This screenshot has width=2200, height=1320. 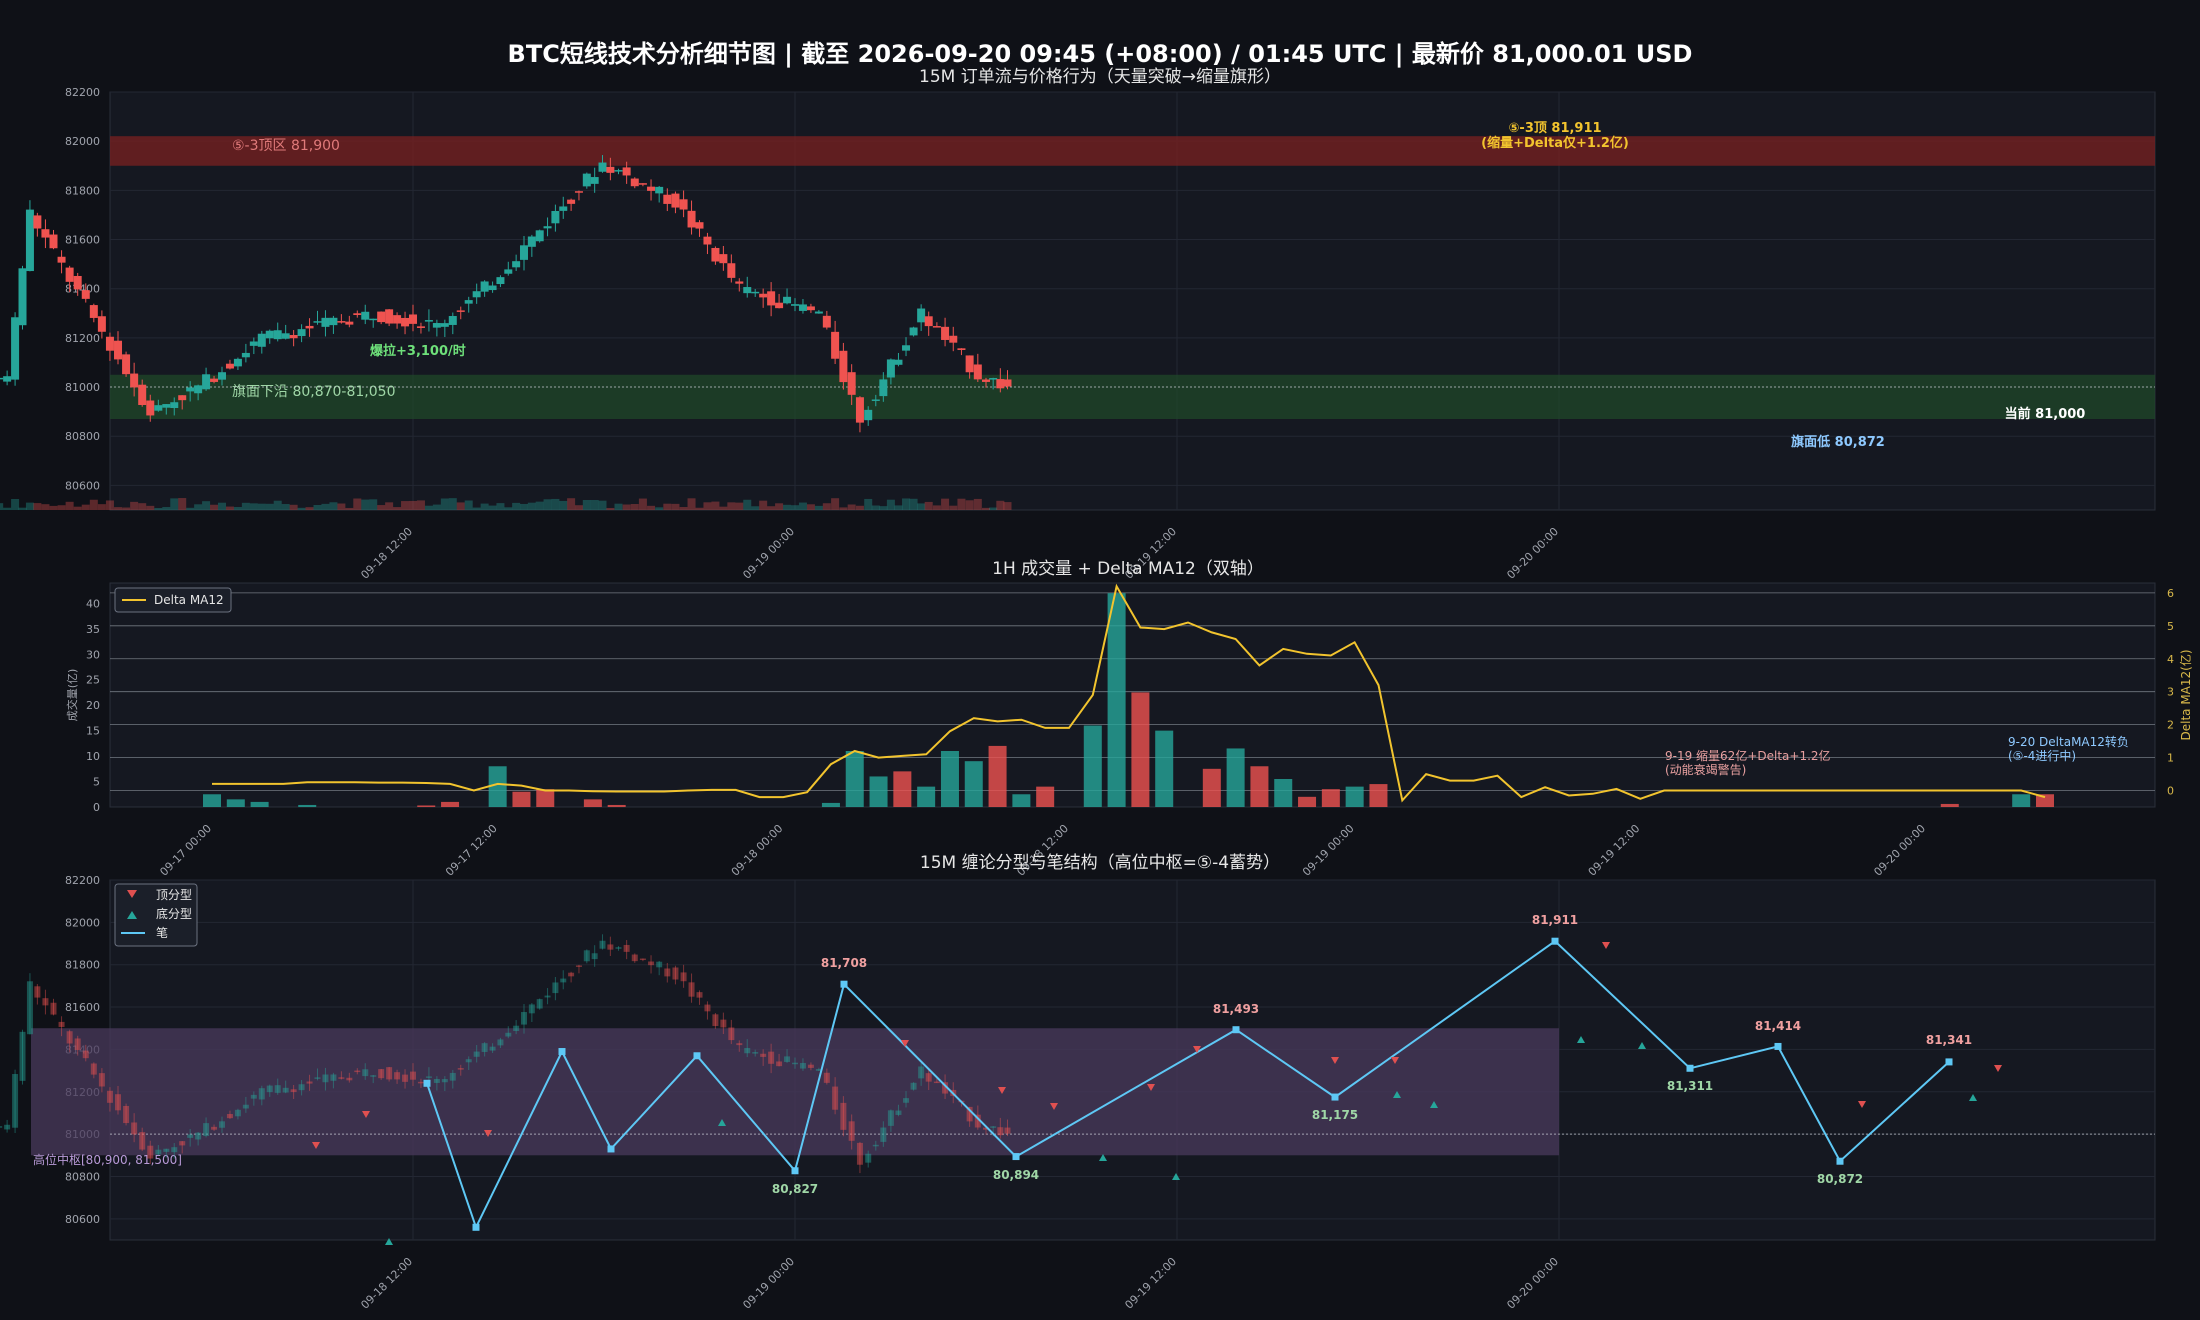 I want to click on panel2-y-tick: 25, so click(x=93, y=680).